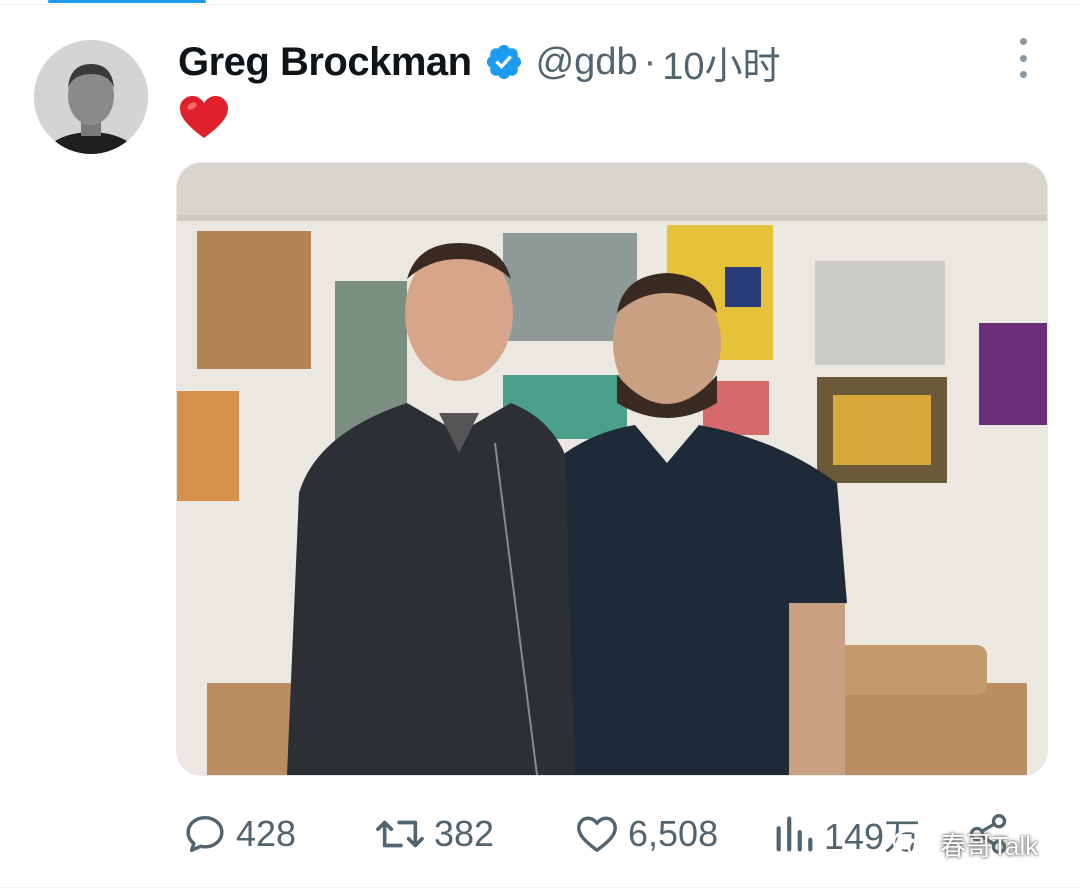  What do you see at coordinates (587, 62) in the screenshot?
I see `author-handle: @gdb` at bounding box center [587, 62].